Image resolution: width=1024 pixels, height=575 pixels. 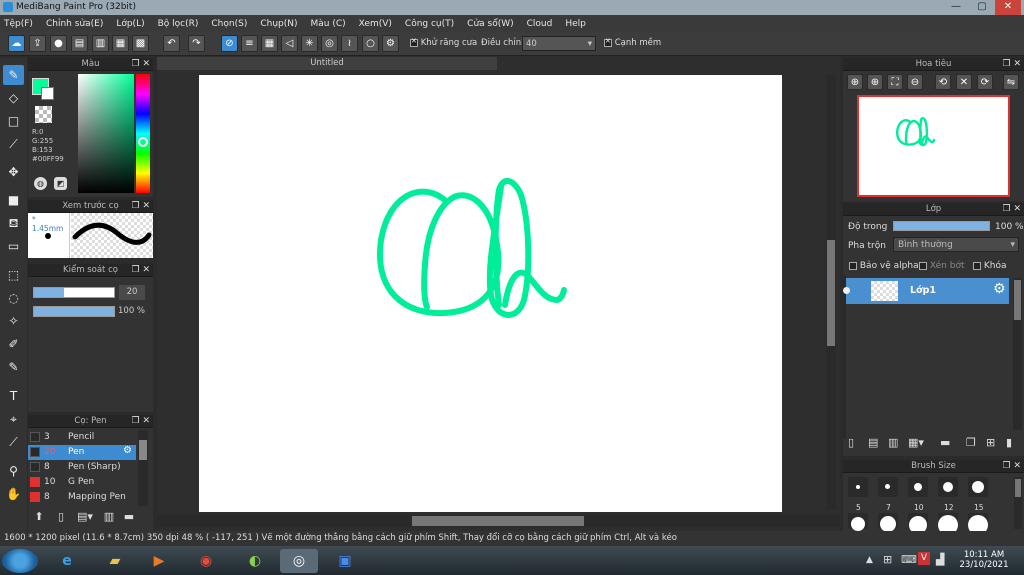 I want to click on canvas-vertical-scrollbar, so click(x=831, y=292).